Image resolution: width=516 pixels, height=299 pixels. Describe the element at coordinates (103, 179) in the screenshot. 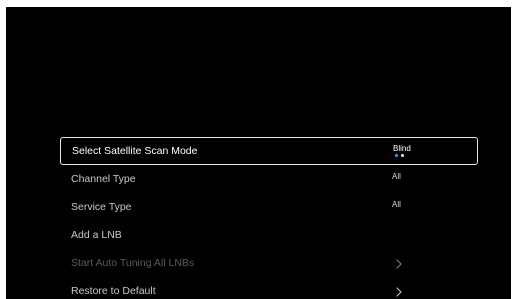

I see `menu-item-label: Channel Type` at that location.